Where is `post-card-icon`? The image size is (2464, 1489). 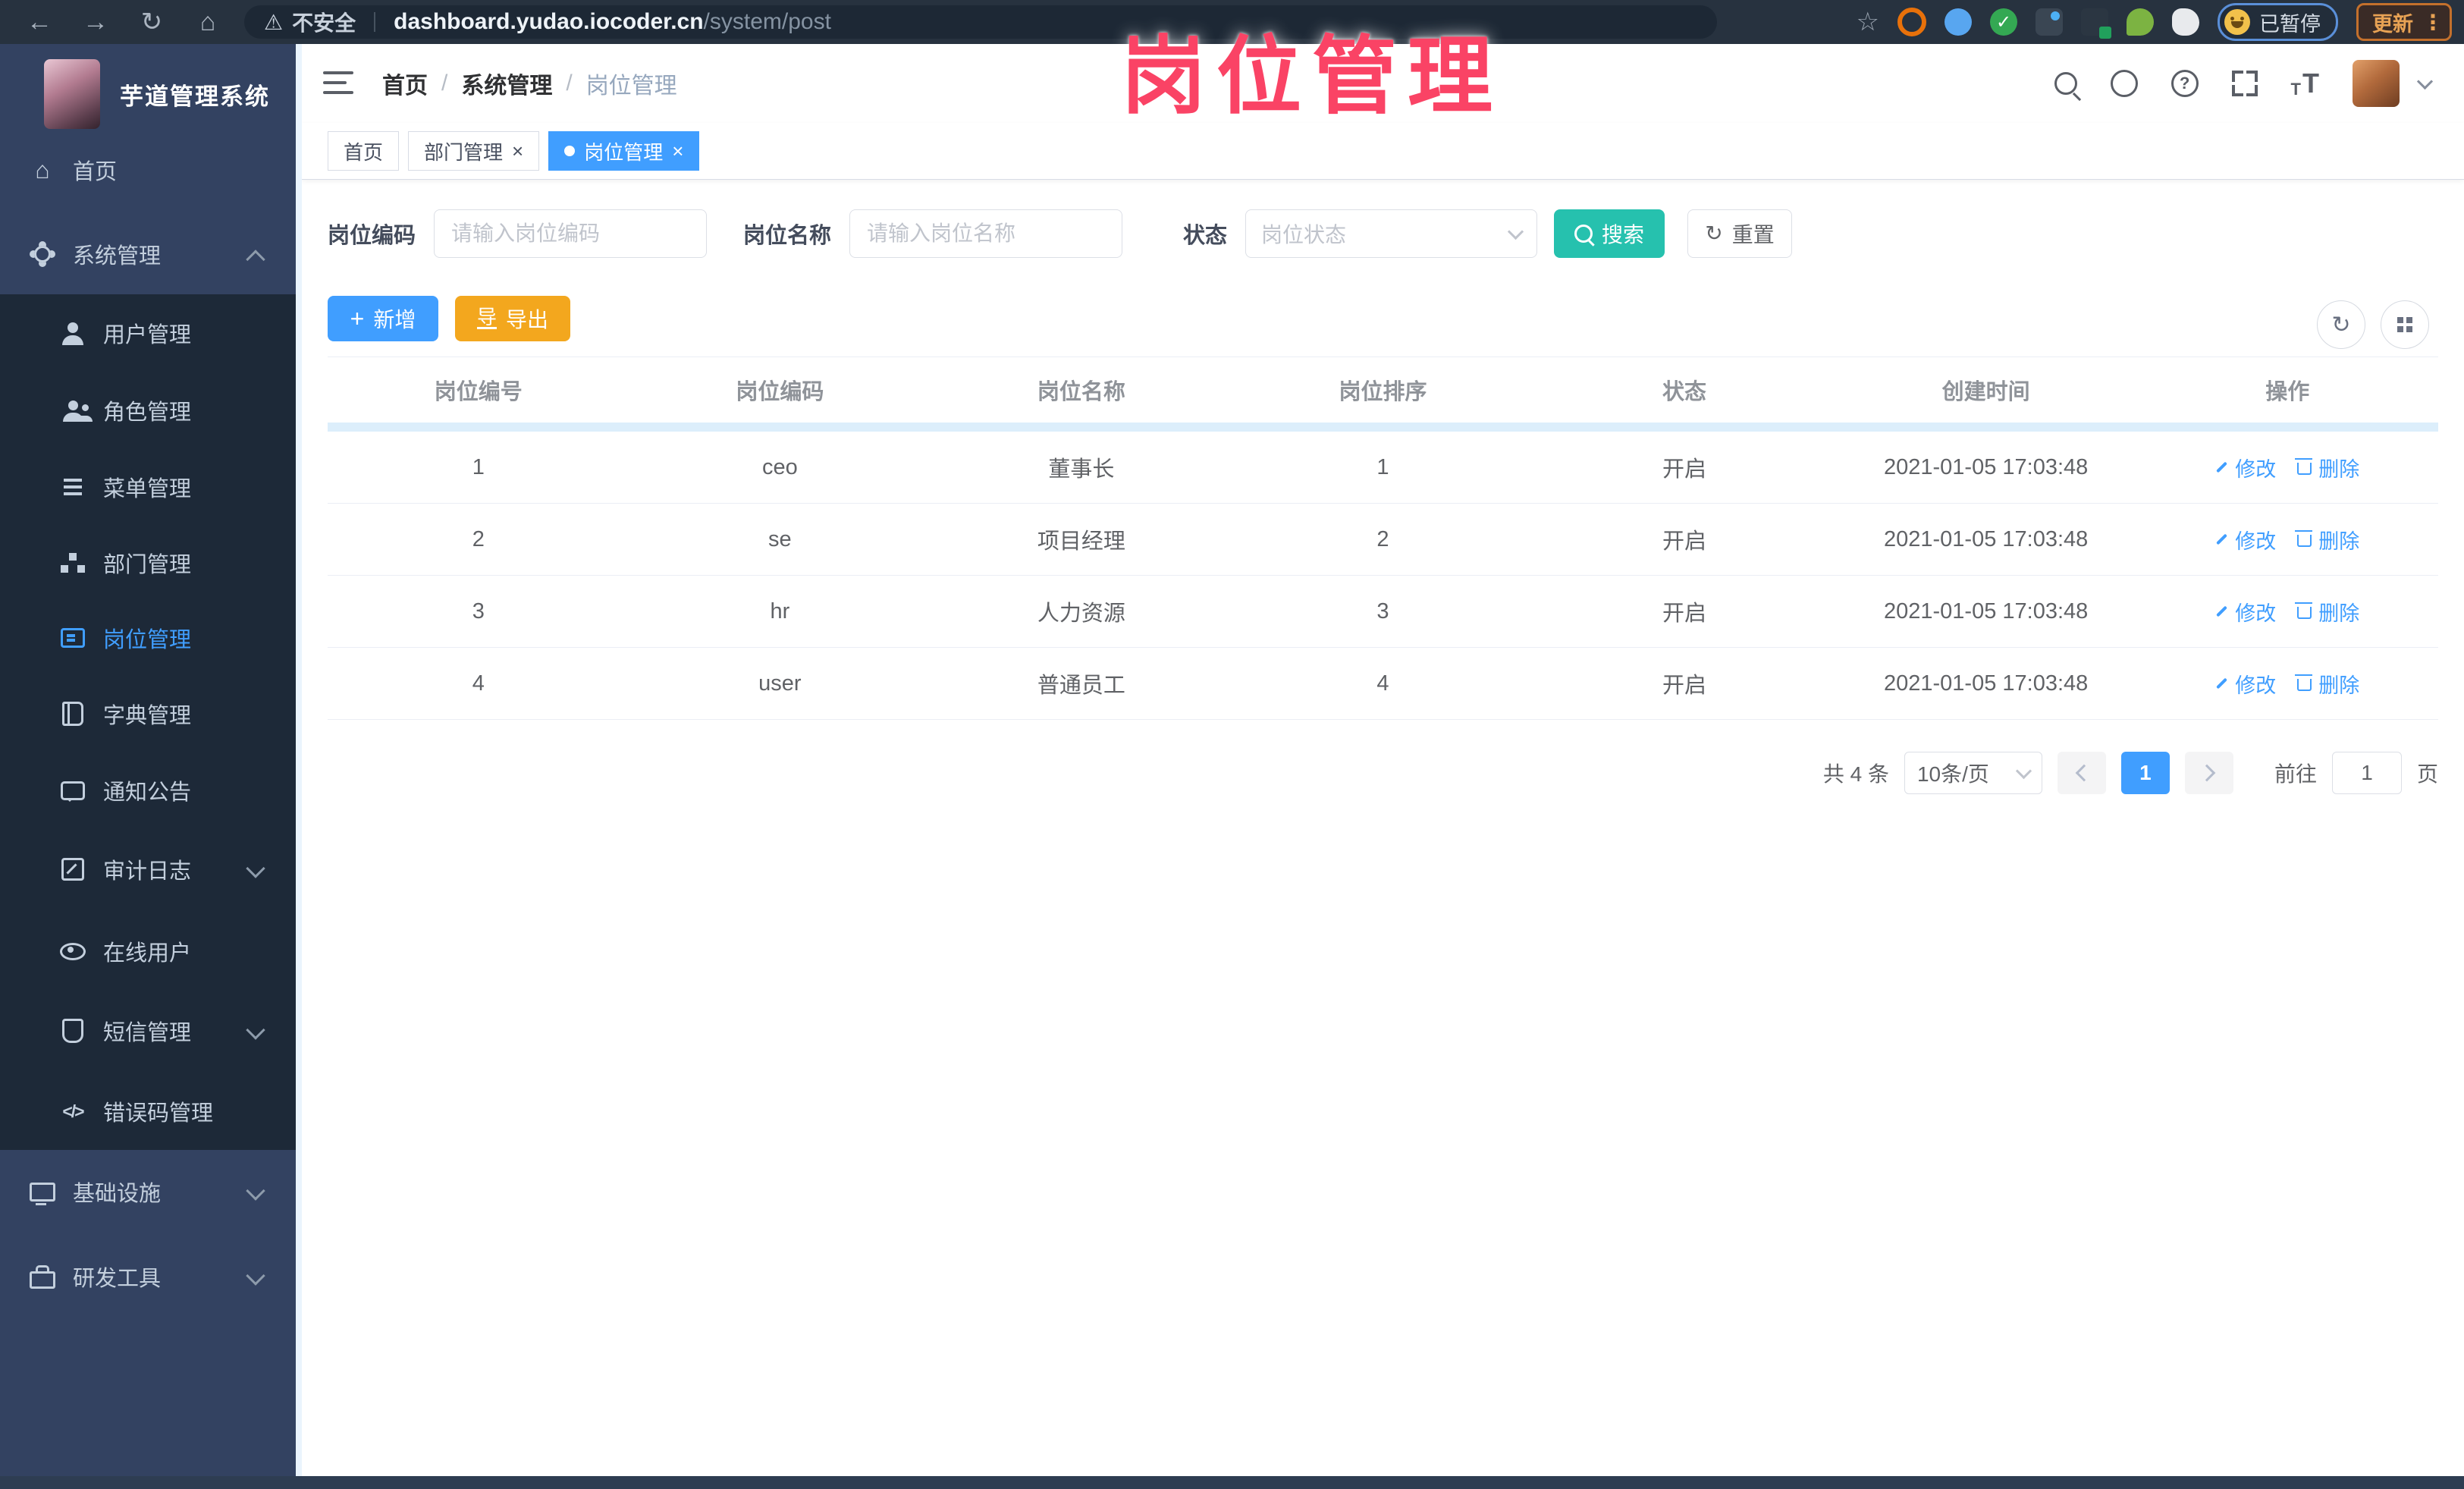
post-card-icon is located at coordinates (73, 638).